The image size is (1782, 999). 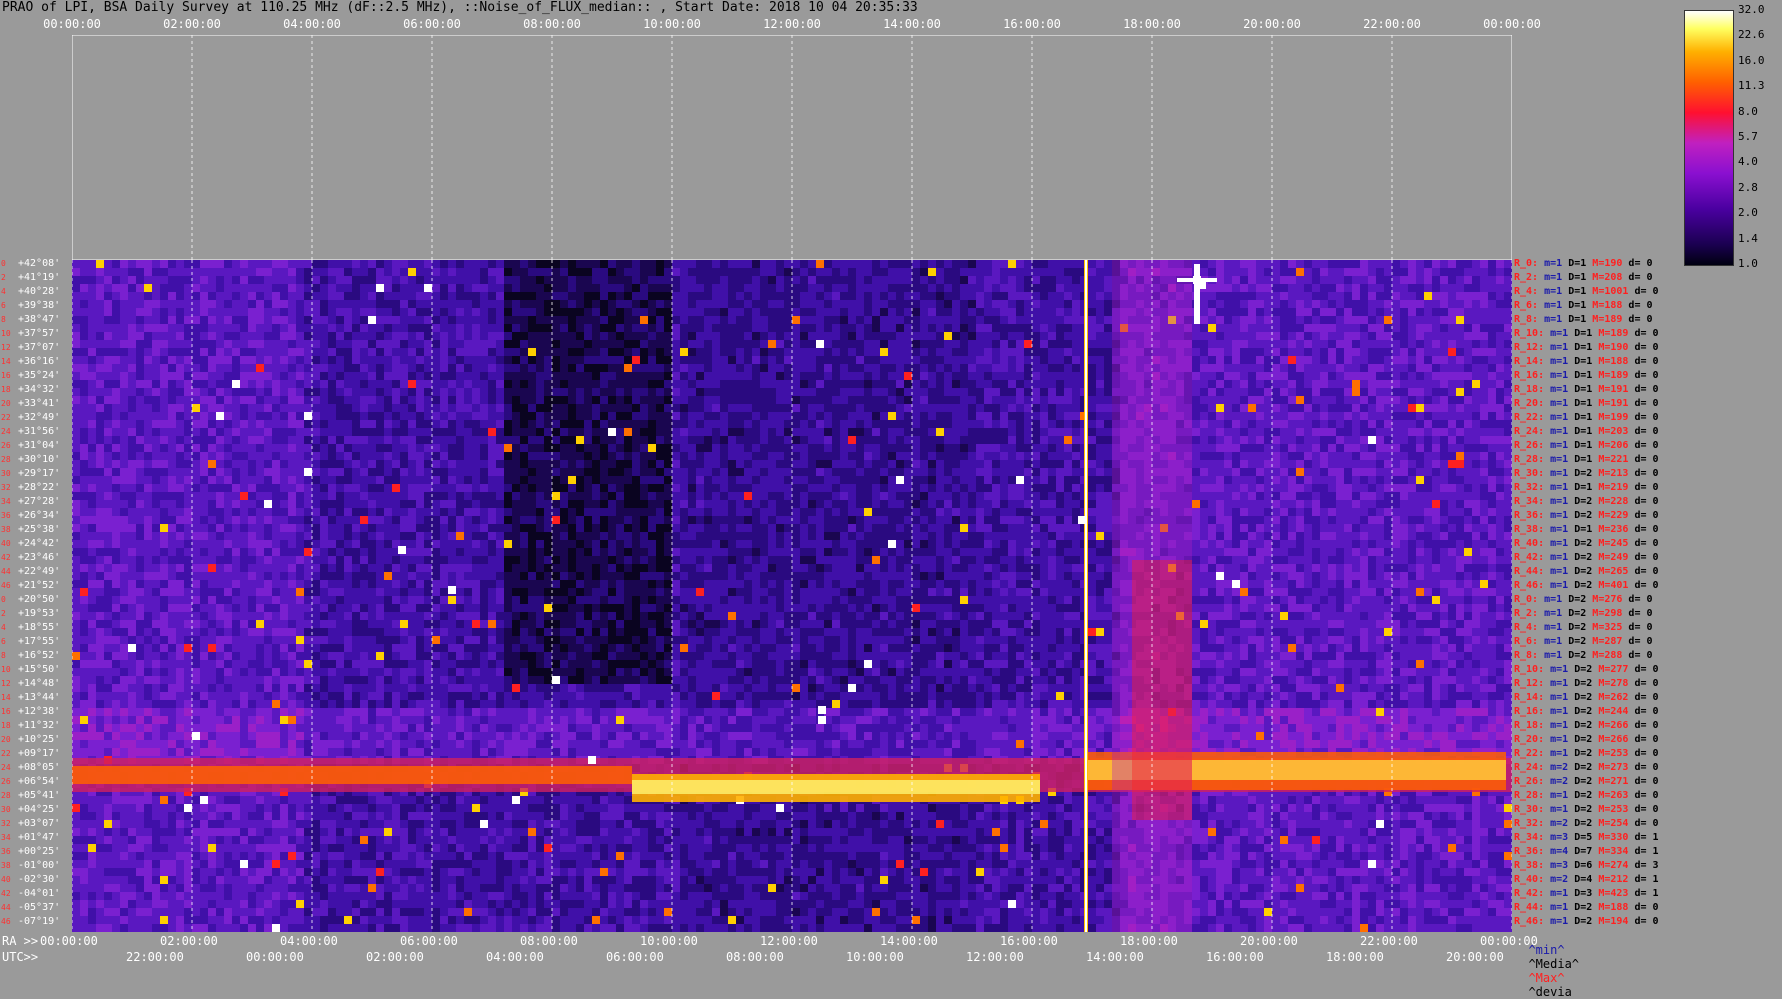 What do you see at coordinates (1616, 893) in the screenshot?
I see `stat-M: M=423` at bounding box center [1616, 893].